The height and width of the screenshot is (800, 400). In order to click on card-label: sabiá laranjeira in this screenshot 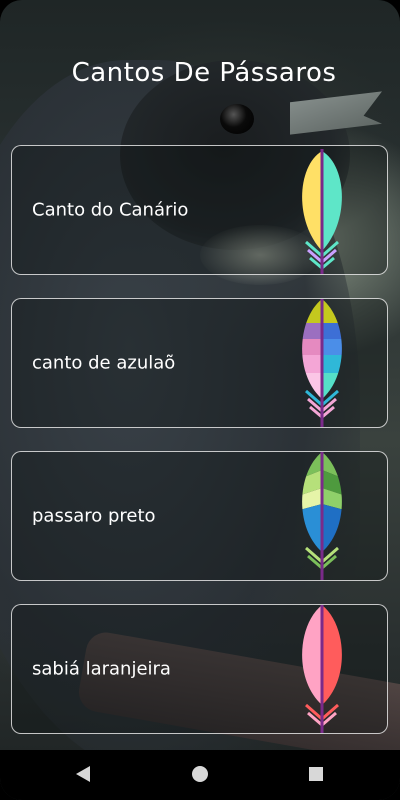, I will do `click(101, 669)`.